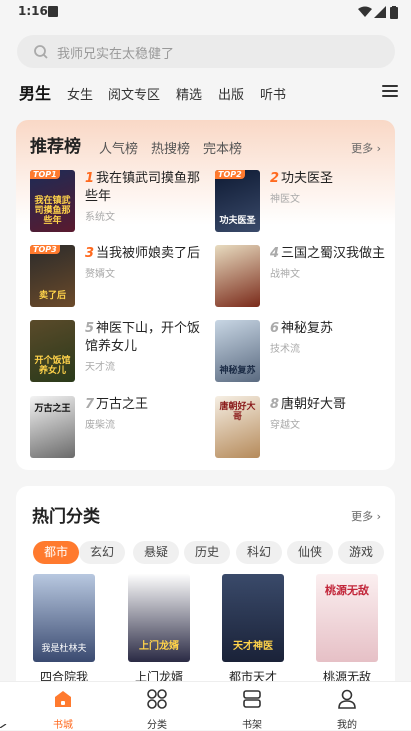 The height and width of the screenshot is (731, 411). I want to click on rank-number: 3, so click(90, 253).